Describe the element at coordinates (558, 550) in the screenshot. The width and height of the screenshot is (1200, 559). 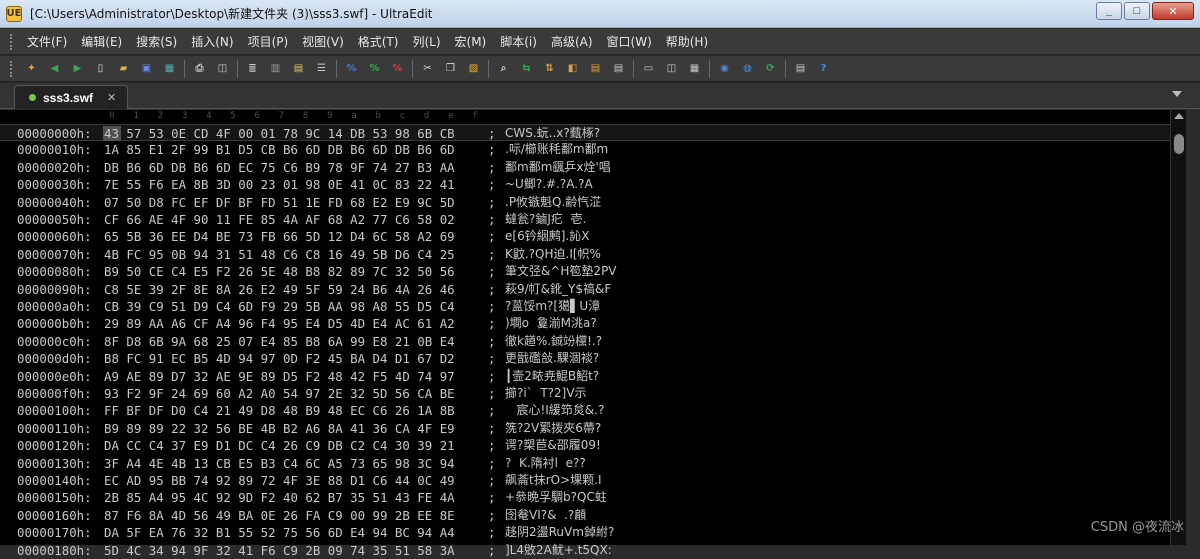
I see `row-ascii-text: ]L4敓2A鱿+.t5QX:` at that location.